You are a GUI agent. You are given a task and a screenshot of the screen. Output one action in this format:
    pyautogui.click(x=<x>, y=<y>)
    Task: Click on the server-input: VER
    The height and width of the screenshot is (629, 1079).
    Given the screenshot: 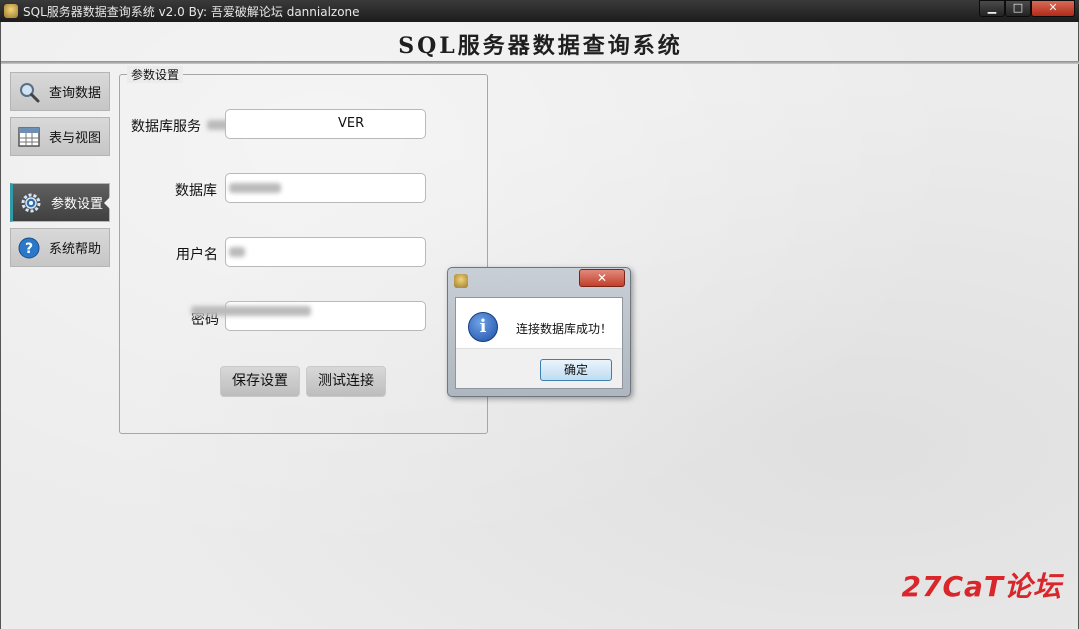 What is the action you would take?
    pyautogui.click(x=325, y=124)
    